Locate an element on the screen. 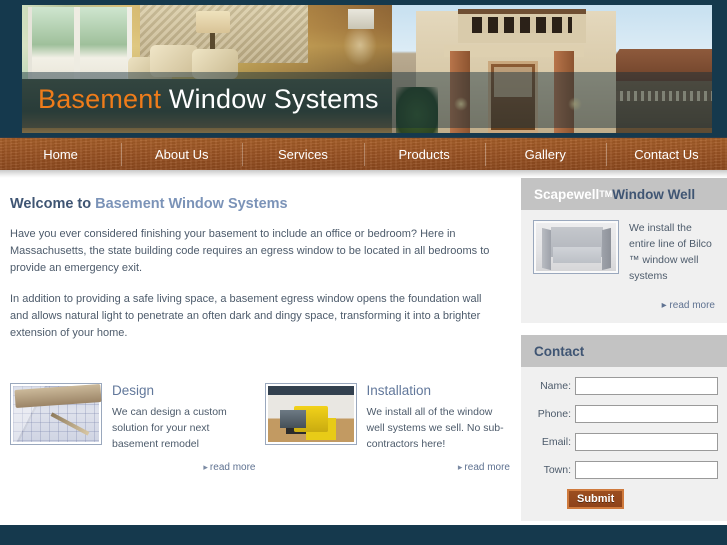 The image size is (727, 545). contact-panel-heading: Contact is located at coordinates (624, 351).